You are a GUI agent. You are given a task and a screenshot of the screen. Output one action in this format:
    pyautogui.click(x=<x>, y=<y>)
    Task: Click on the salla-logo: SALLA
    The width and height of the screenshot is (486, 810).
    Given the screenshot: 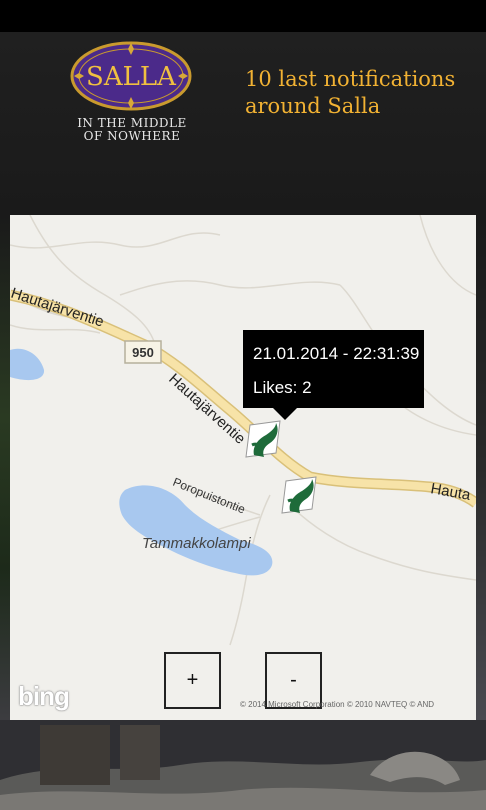 What is the action you would take?
    pyautogui.click(x=131, y=76)
    